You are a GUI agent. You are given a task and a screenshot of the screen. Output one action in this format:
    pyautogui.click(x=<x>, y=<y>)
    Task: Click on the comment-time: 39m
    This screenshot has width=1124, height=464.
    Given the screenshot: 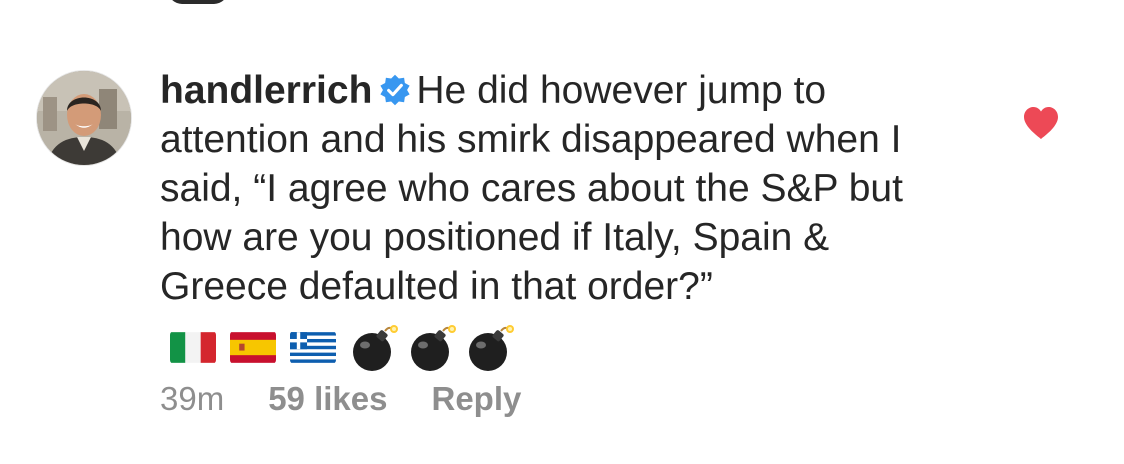 What is the action you would take?
    pyautogui.click(x=192, y=398)
    